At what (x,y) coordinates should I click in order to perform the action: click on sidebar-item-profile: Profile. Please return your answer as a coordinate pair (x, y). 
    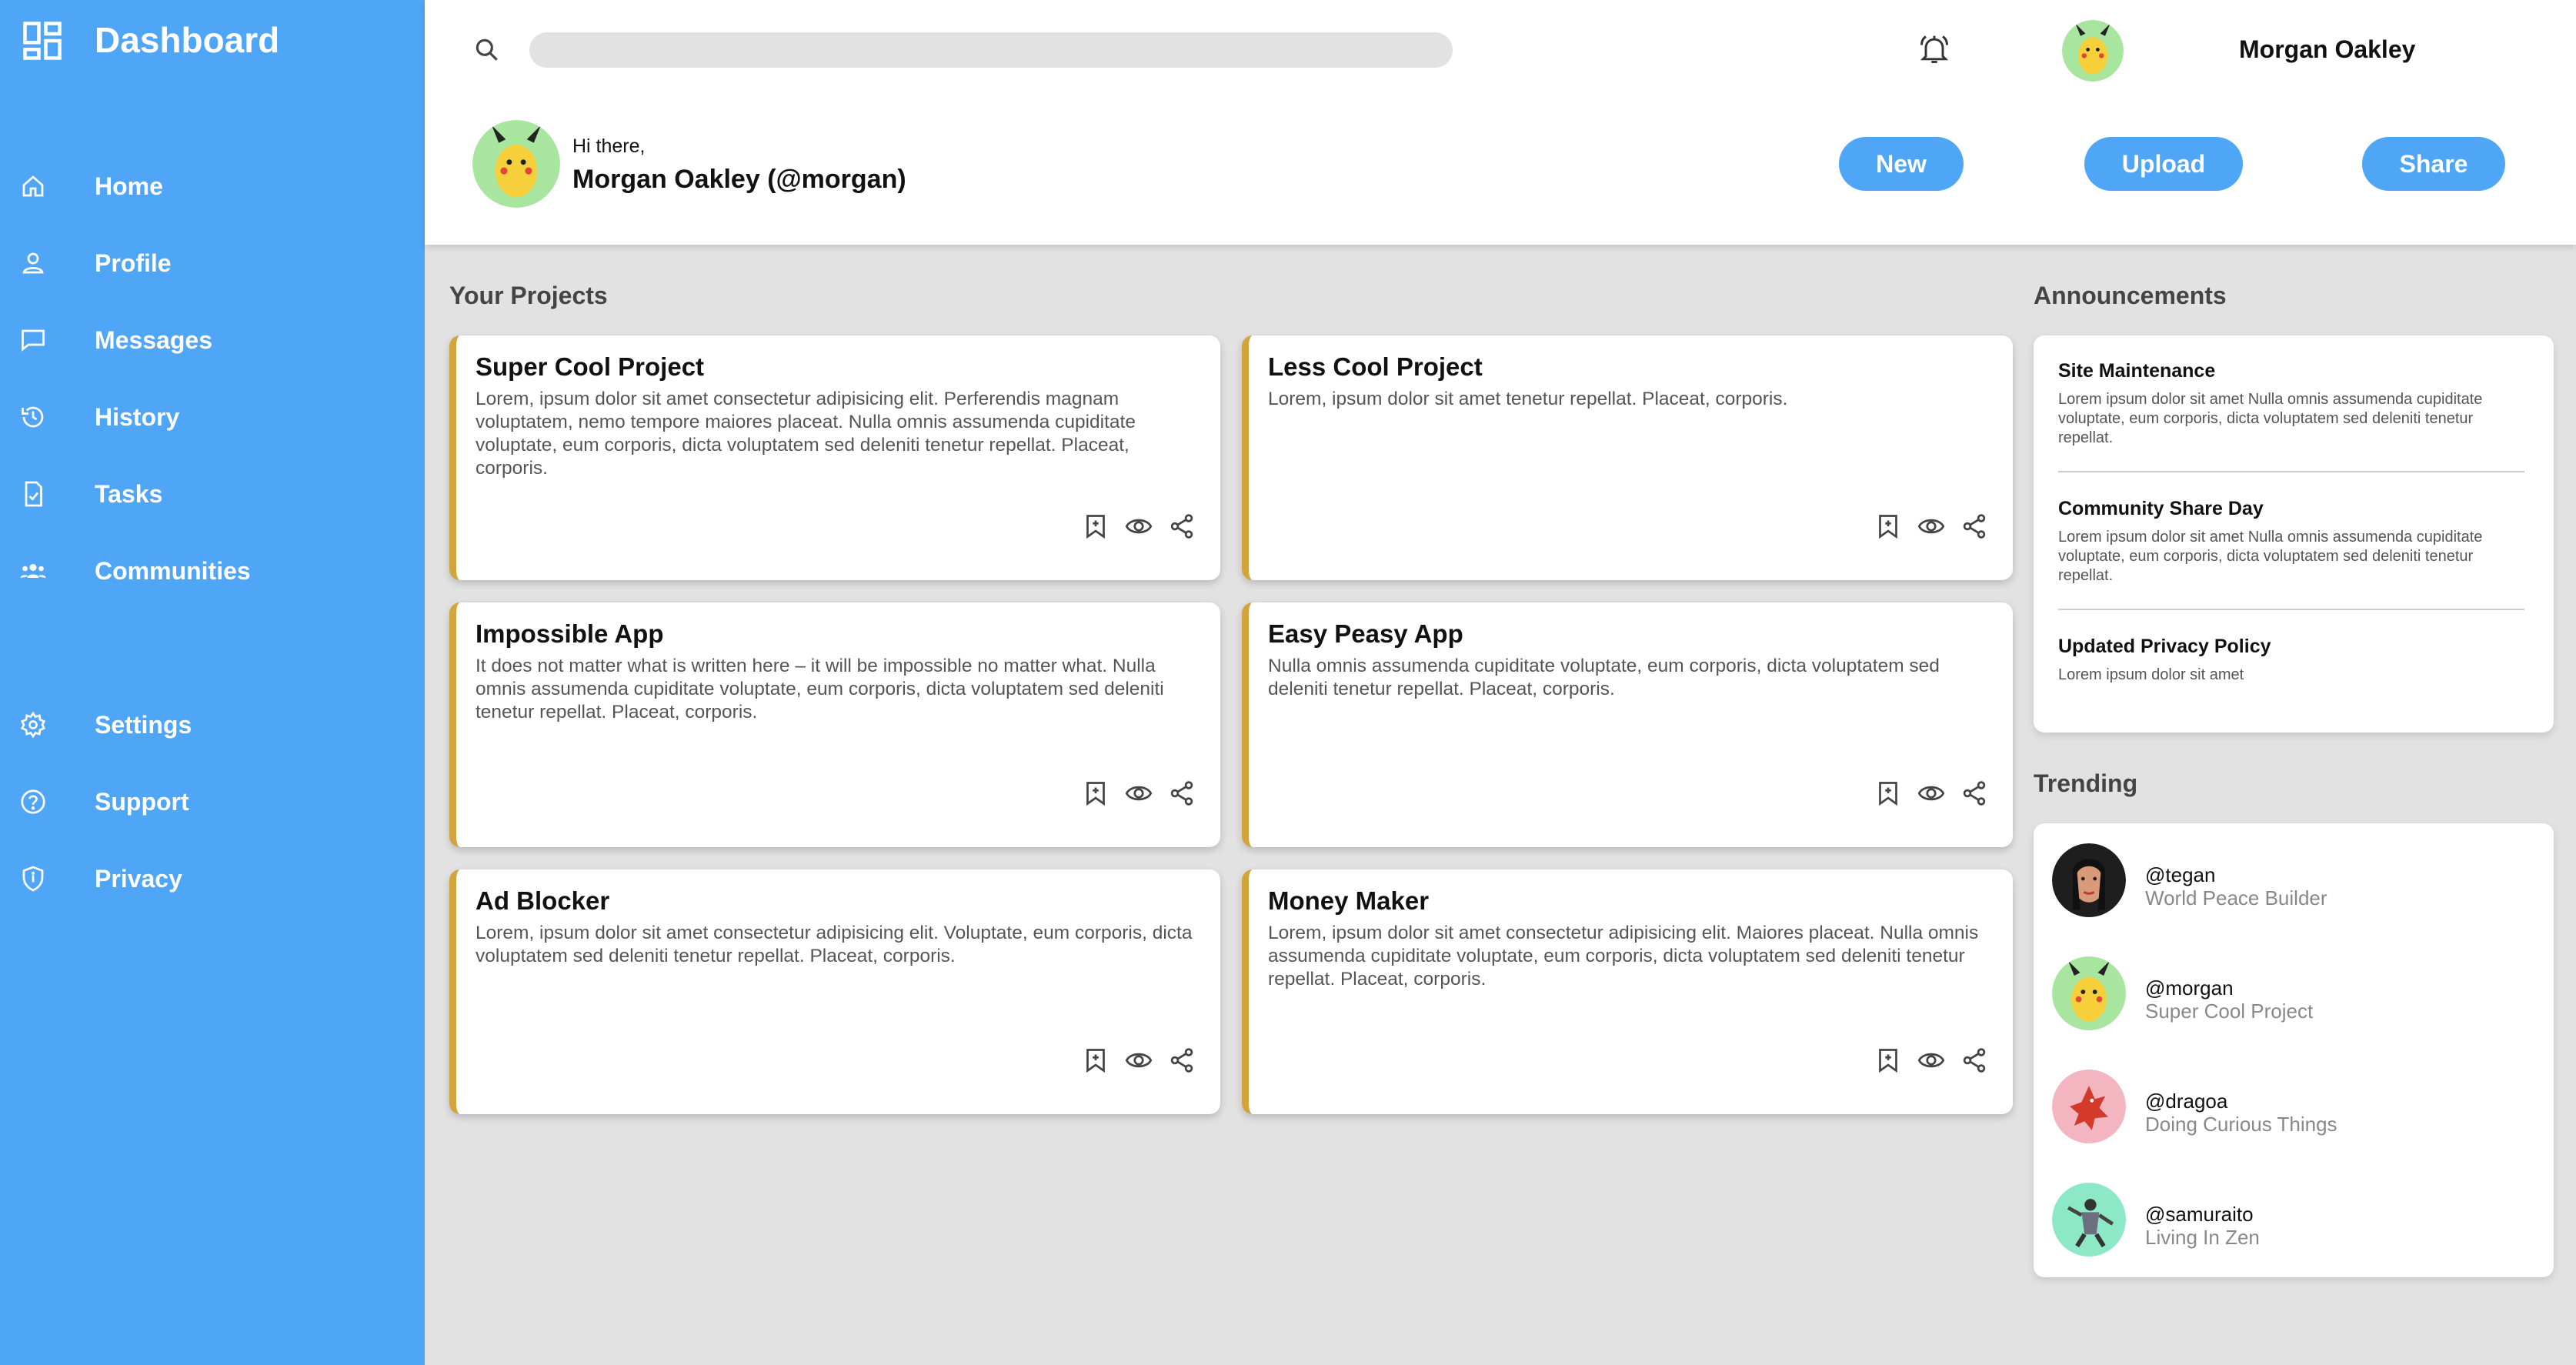
    Looking at the image, I should click on (212, 263).